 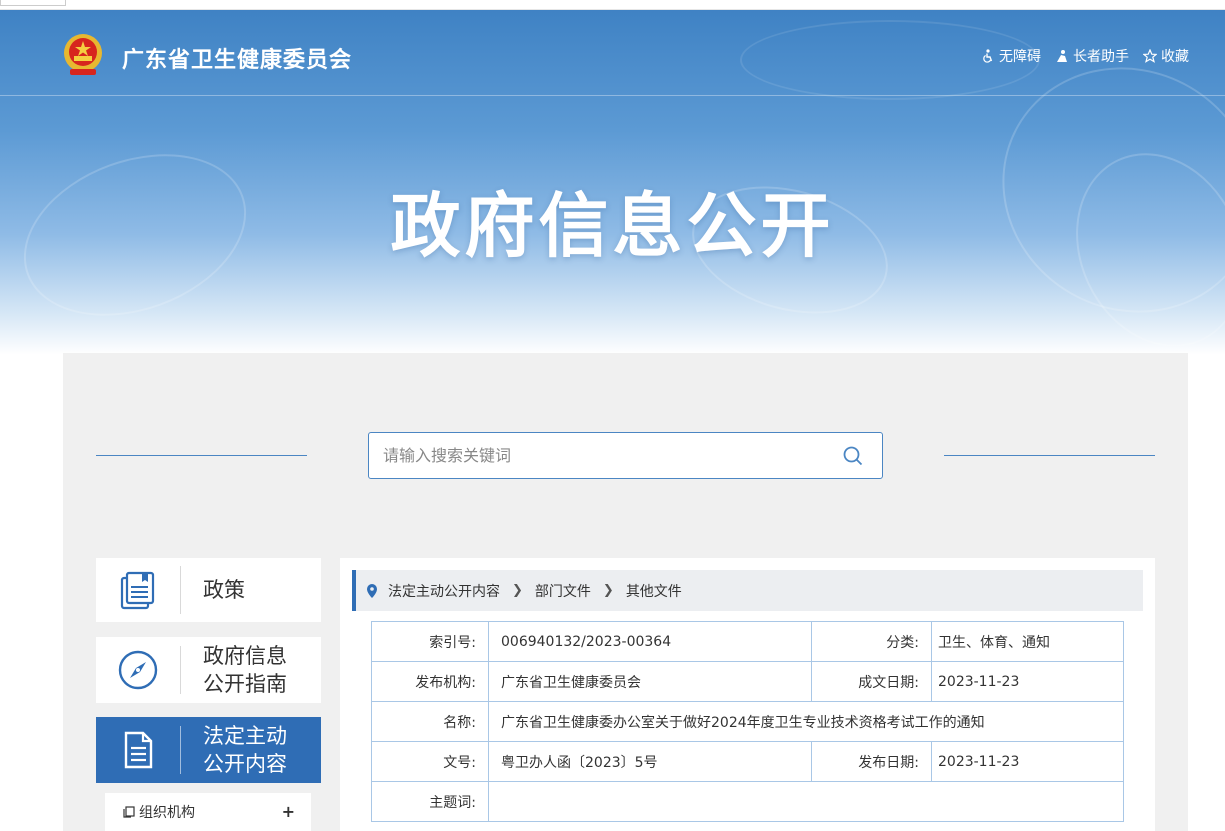 I want to click on subject-label: 主题词:, so click(x=430, y=801).